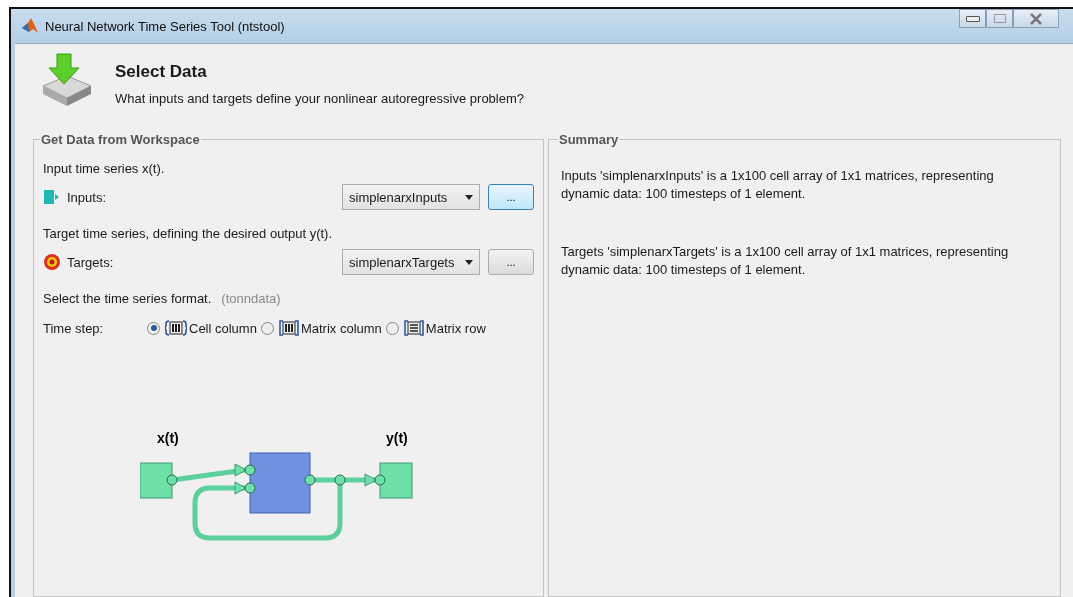  I want to click on matrix-columns-icon, so click(288, 328).